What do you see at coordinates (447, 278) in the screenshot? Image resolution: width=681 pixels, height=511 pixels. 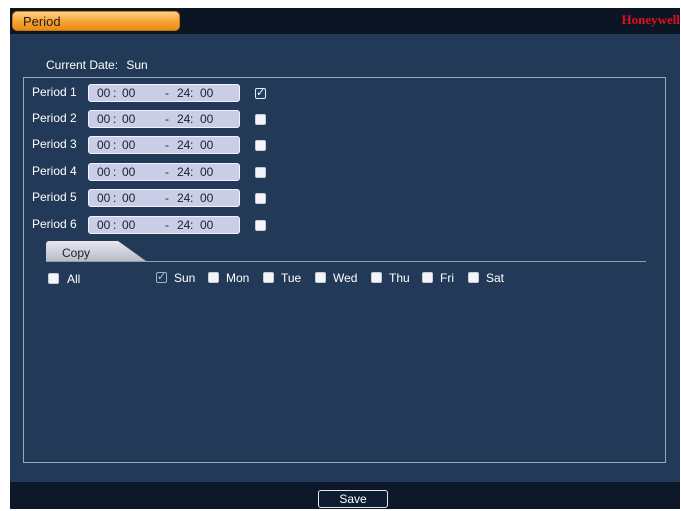 I see `day-label-fri: Fri` at bounding box center [447, 278].